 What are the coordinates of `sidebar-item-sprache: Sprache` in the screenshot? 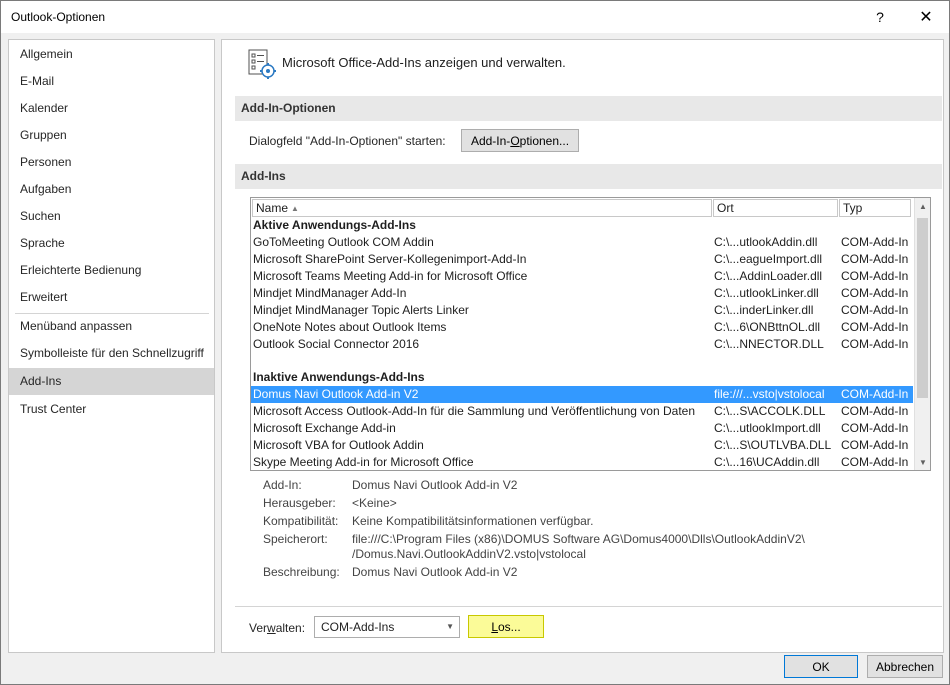 It's located at (111, 243).